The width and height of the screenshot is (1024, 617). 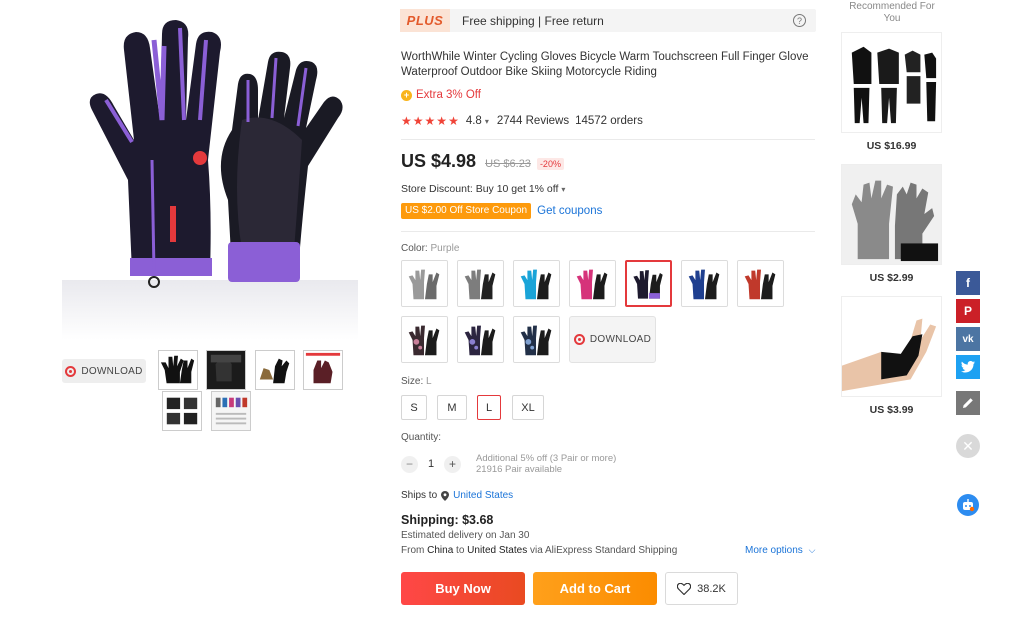 What do you see at coordinates (431, 464) in the screenshot?
I see `quantity-value: 1` at bounding box center [431, 464].